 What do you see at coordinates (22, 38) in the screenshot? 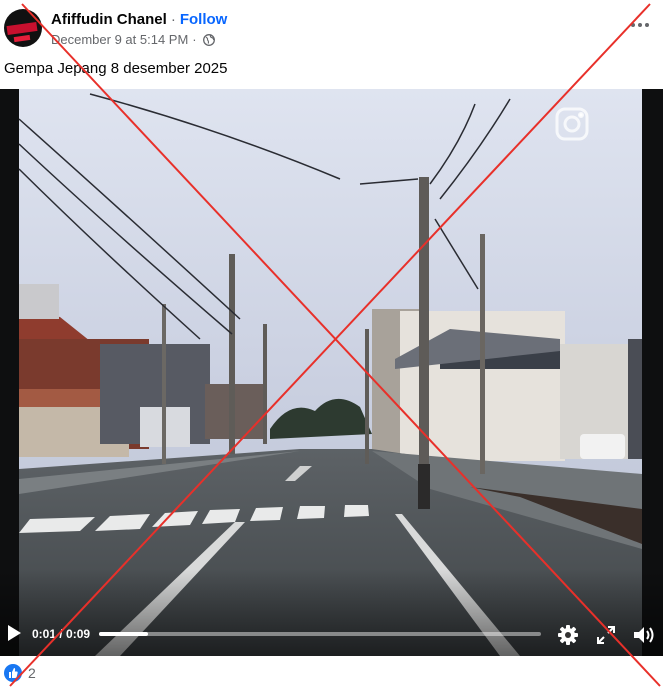
I see `avatar-logo-stripe` at bounding box center [22, 38].